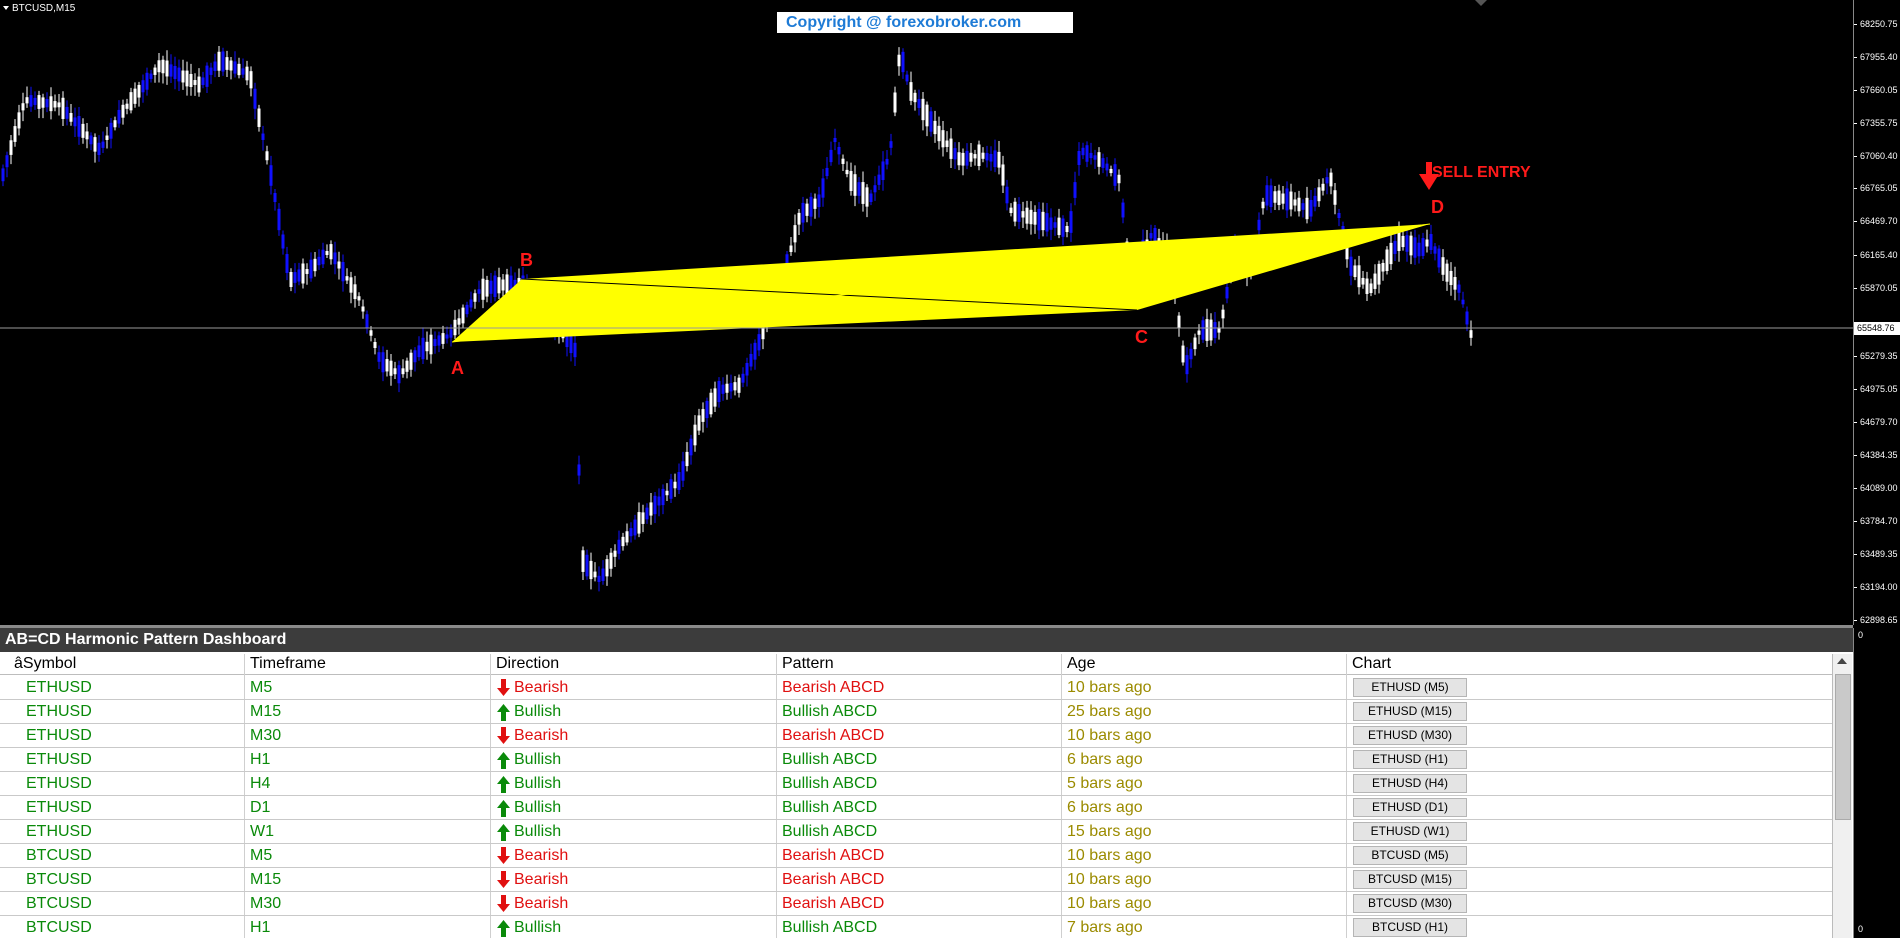 Image resolution: width=1900 pixels, height=938 pixels. I want to click on arrow-down-icon, so click(503, 855).